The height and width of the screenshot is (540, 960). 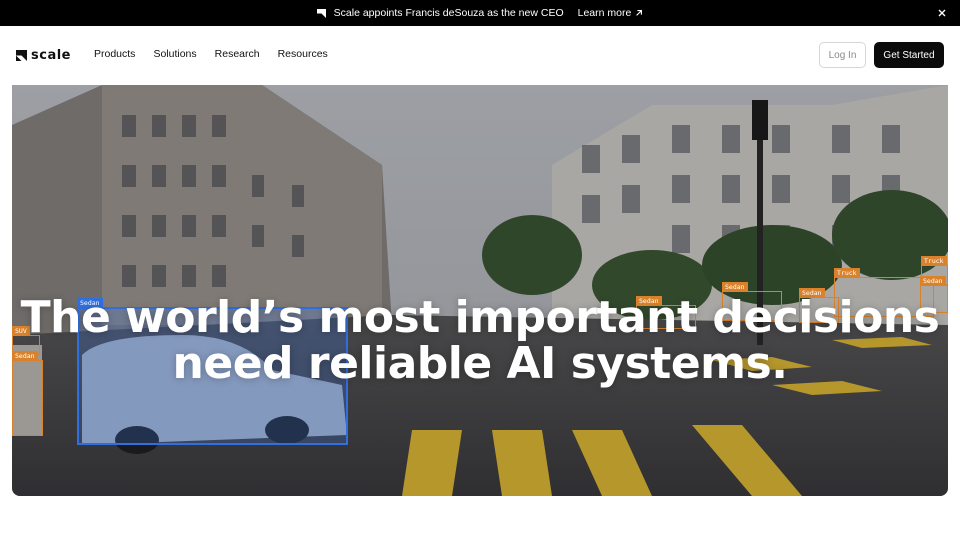 I want to click on nav-item-resources: Resources, so click(x=303, y=54).